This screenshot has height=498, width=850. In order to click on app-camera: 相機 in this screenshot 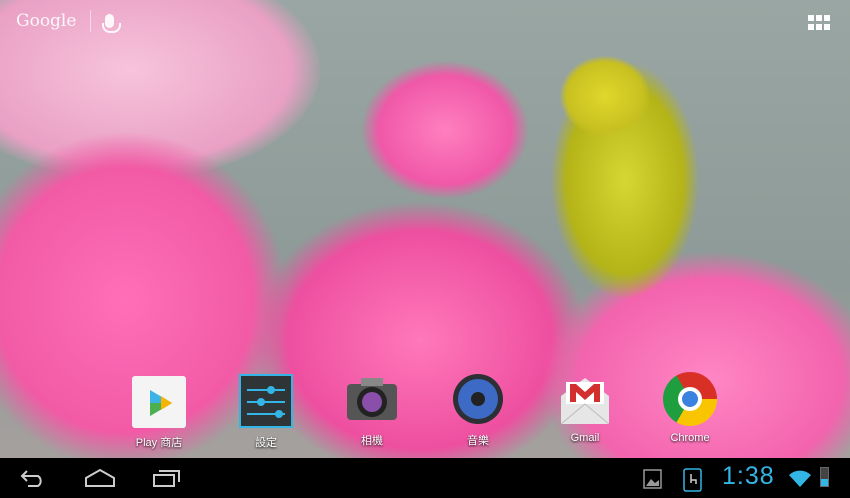, I will do `click(372, 410)`.